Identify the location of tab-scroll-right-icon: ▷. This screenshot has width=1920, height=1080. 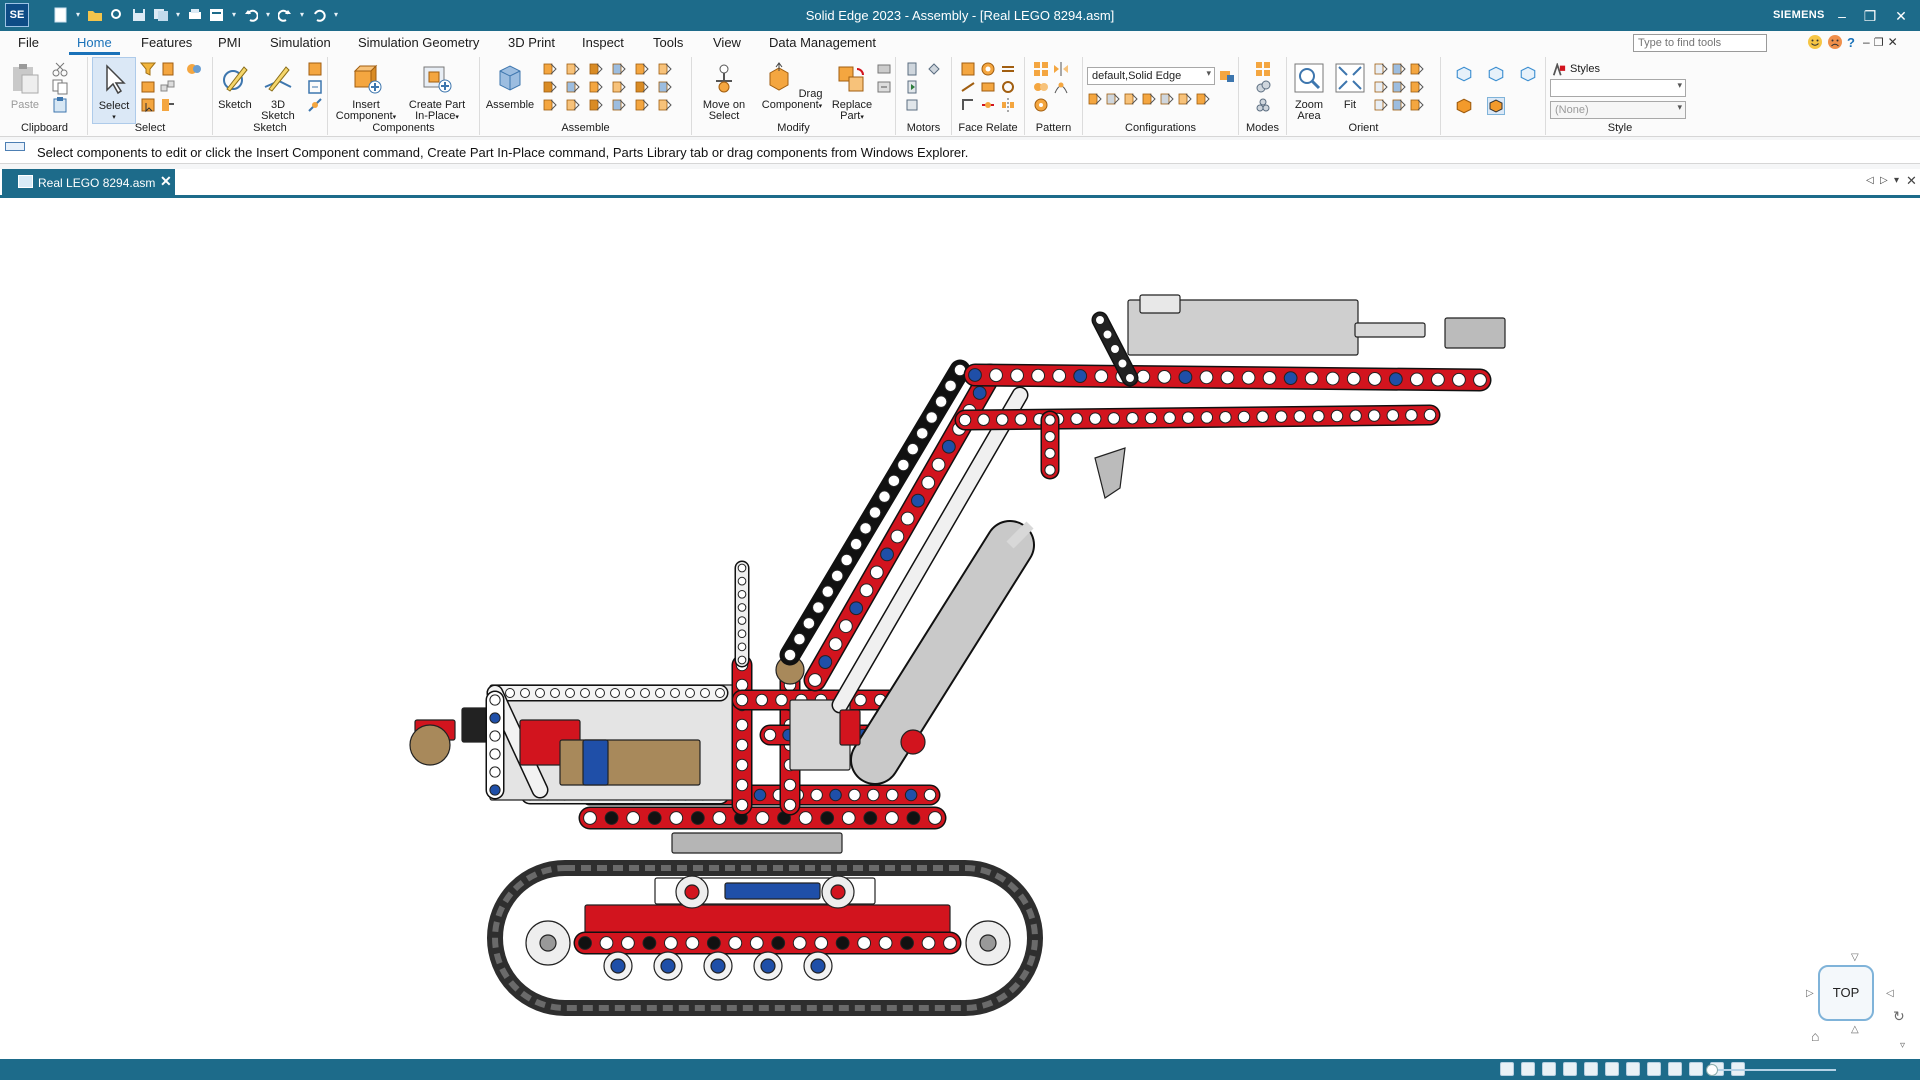
(1884, 180).